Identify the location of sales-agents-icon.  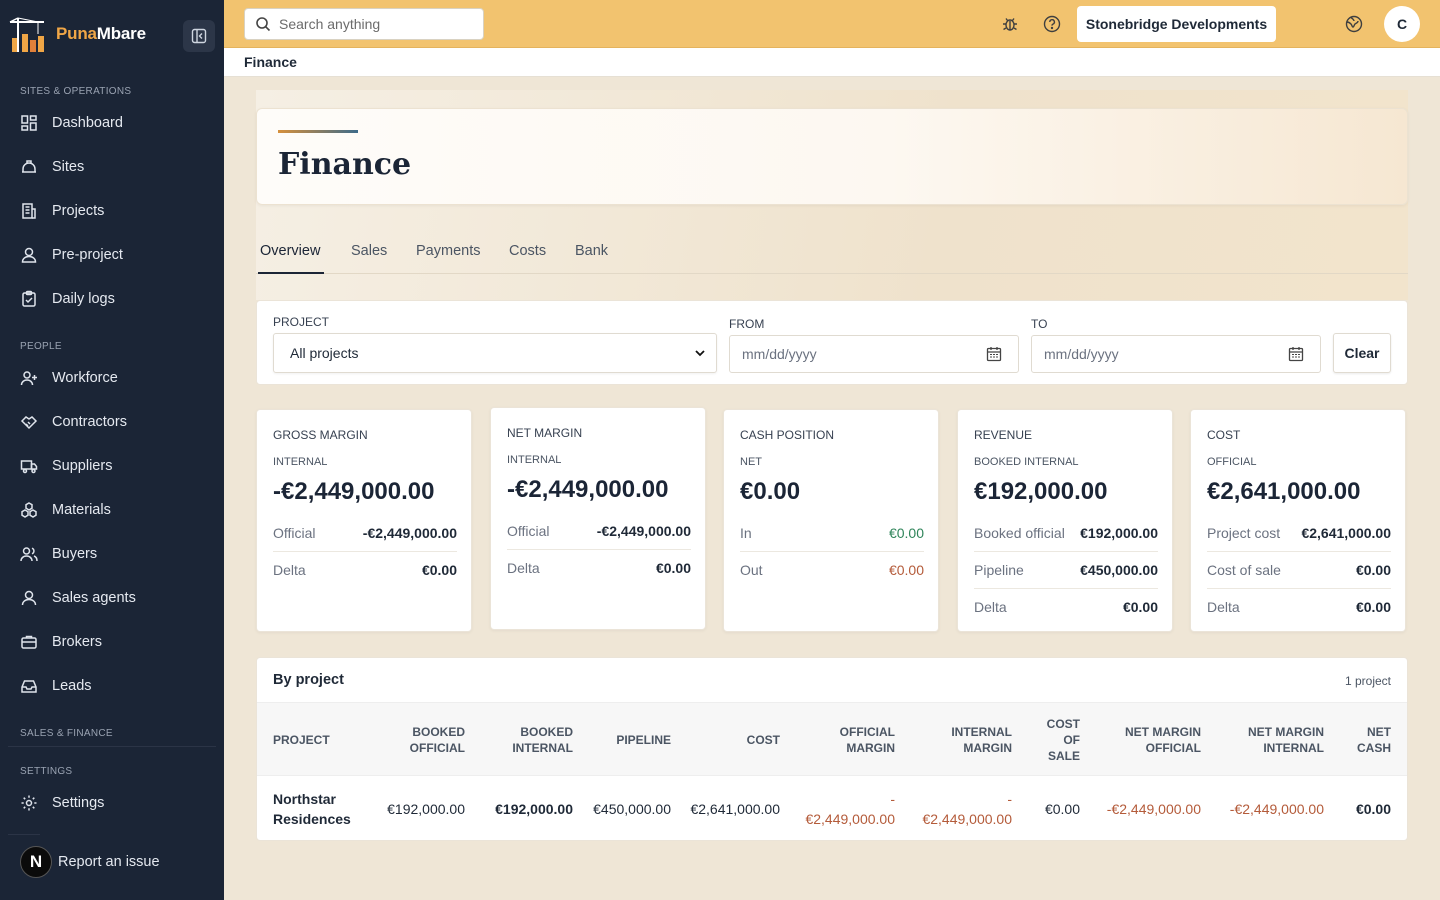
(29, 598).